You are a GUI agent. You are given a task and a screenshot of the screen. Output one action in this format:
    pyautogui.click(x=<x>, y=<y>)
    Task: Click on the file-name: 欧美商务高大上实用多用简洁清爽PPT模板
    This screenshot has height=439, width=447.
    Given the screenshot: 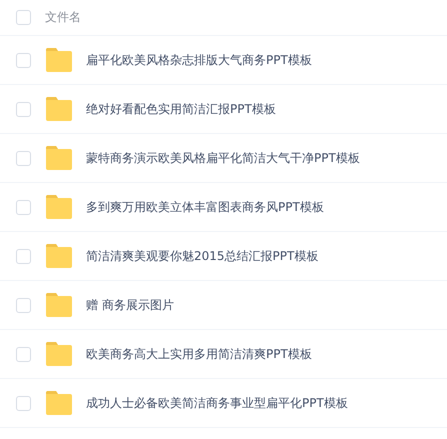 What is the action you would take?
    pyautogui.click(x=199, y=354)
    